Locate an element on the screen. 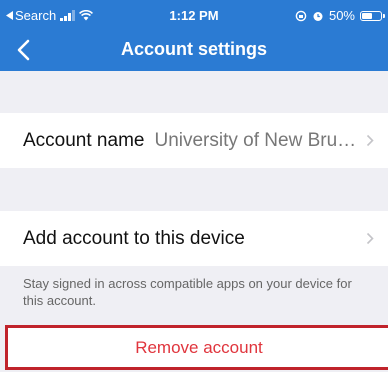  remove-account-button: Remove account is located at coordinates (196, 347).